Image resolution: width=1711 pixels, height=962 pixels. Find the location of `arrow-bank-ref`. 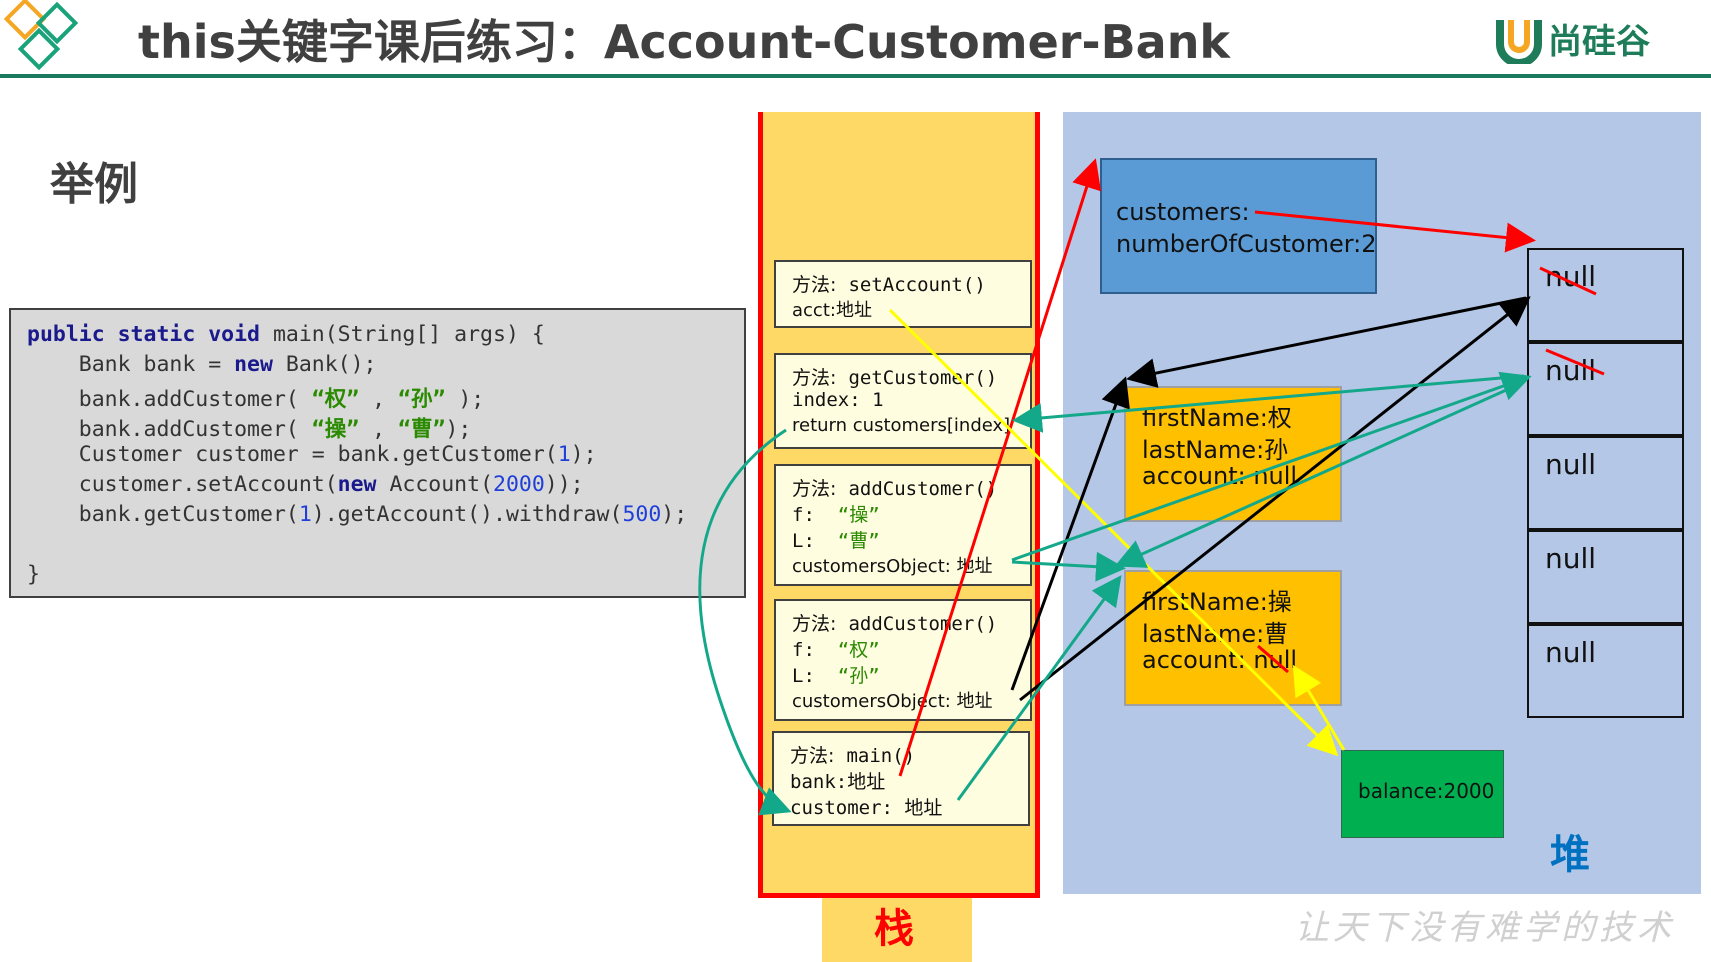

arrow-bank-ref is located at coordinates (1000, 467).